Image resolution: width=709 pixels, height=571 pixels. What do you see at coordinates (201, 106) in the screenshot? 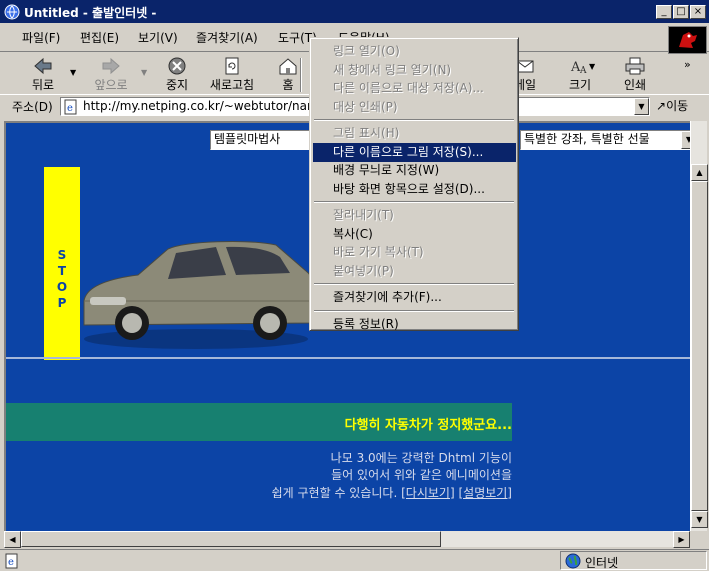
I see `address-value: http://my.netping.co.kr/~webtutor/nam` at bounding box center [201, 106].